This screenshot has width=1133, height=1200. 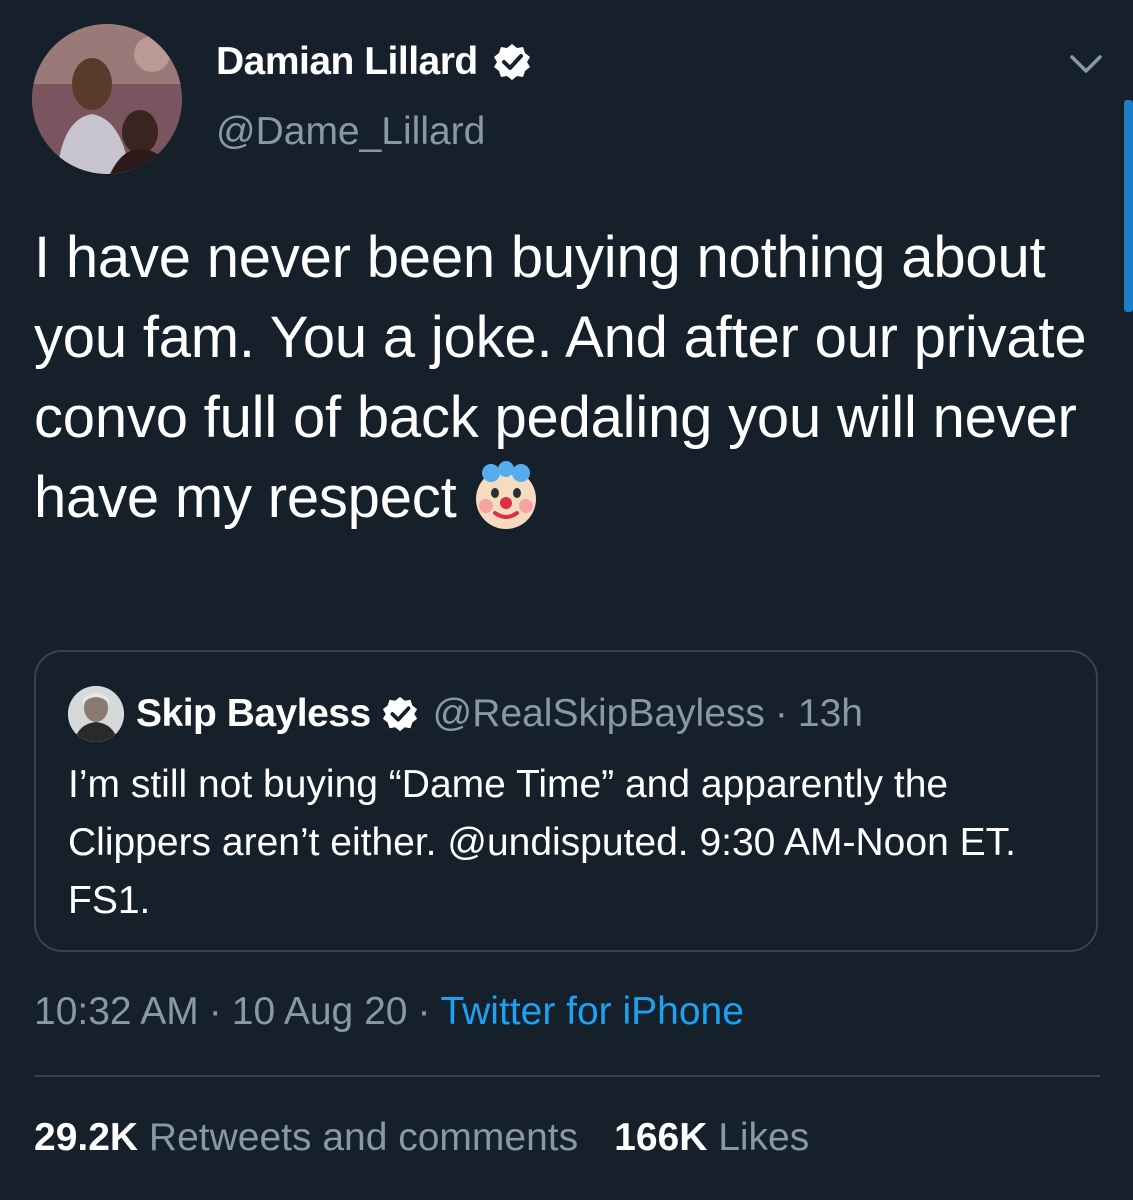 I want to click on tweet-date: 10 Aug 20, so click(x=320, y=1011).